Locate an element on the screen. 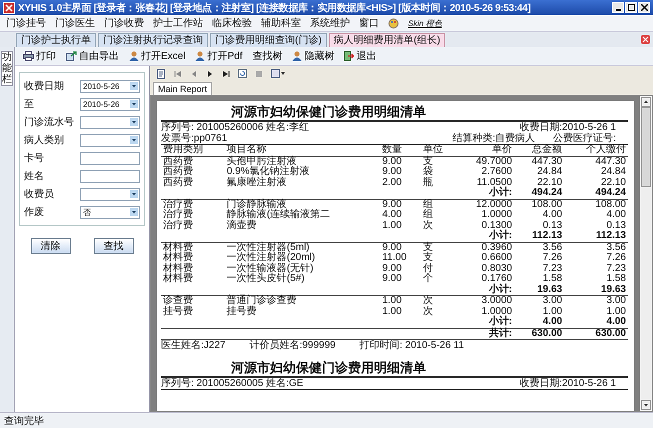 The width and height of the screenshot is (653, 428). table-cell: 组 is located at coordinates (428, 204).